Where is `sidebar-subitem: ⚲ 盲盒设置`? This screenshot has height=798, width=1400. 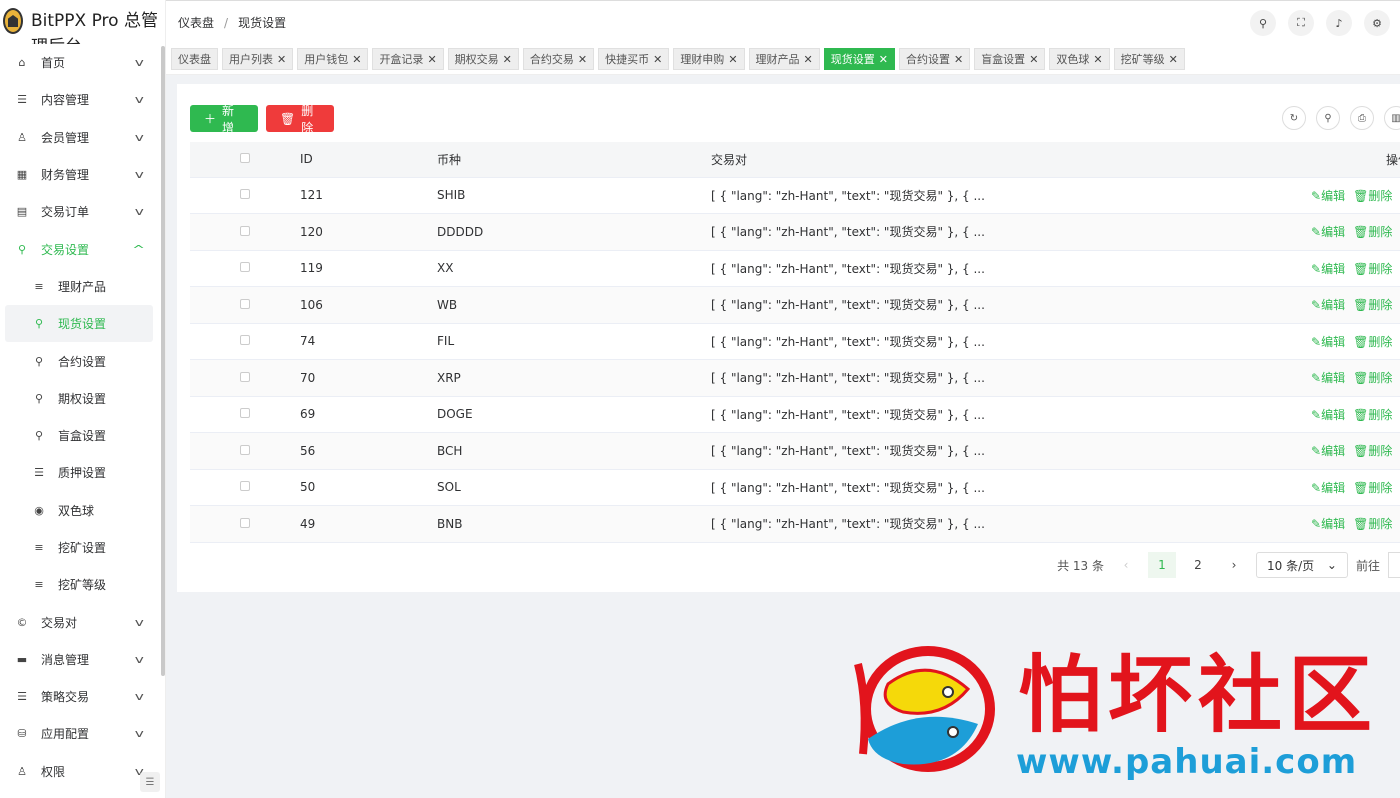
sidebar-subitem: ⚲ 盲盒设置 is located at coordinates (76, 435).